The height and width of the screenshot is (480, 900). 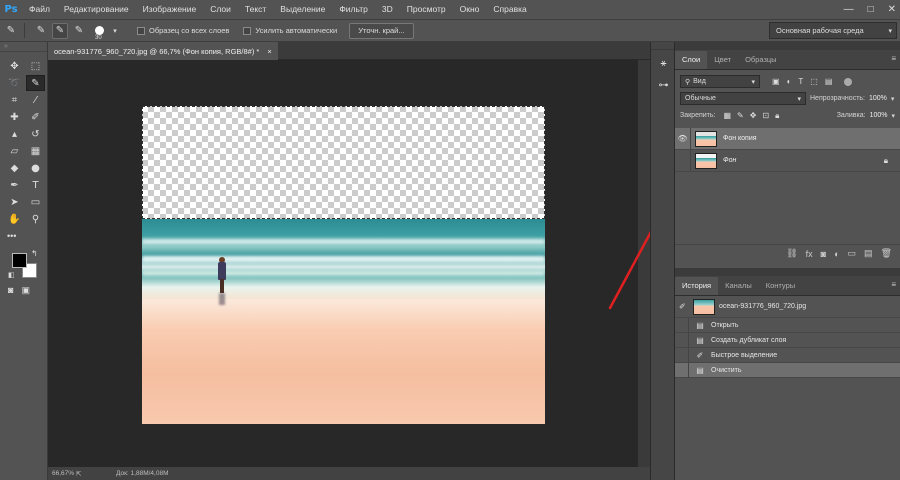 What do you see at coordinates (644, 263) in the screenshot?
I see `vertical-scrollbar` at bounding box center [644, 263].